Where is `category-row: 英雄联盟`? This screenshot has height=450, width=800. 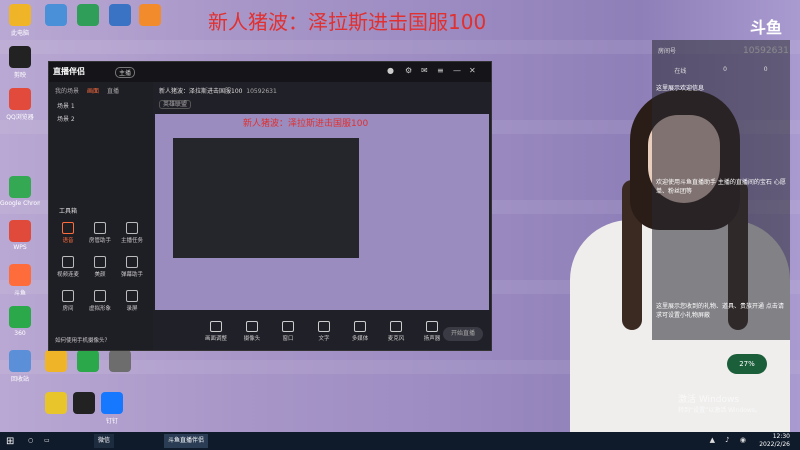 category-row: 英雄联盟 is located at coordinates (322, 105).